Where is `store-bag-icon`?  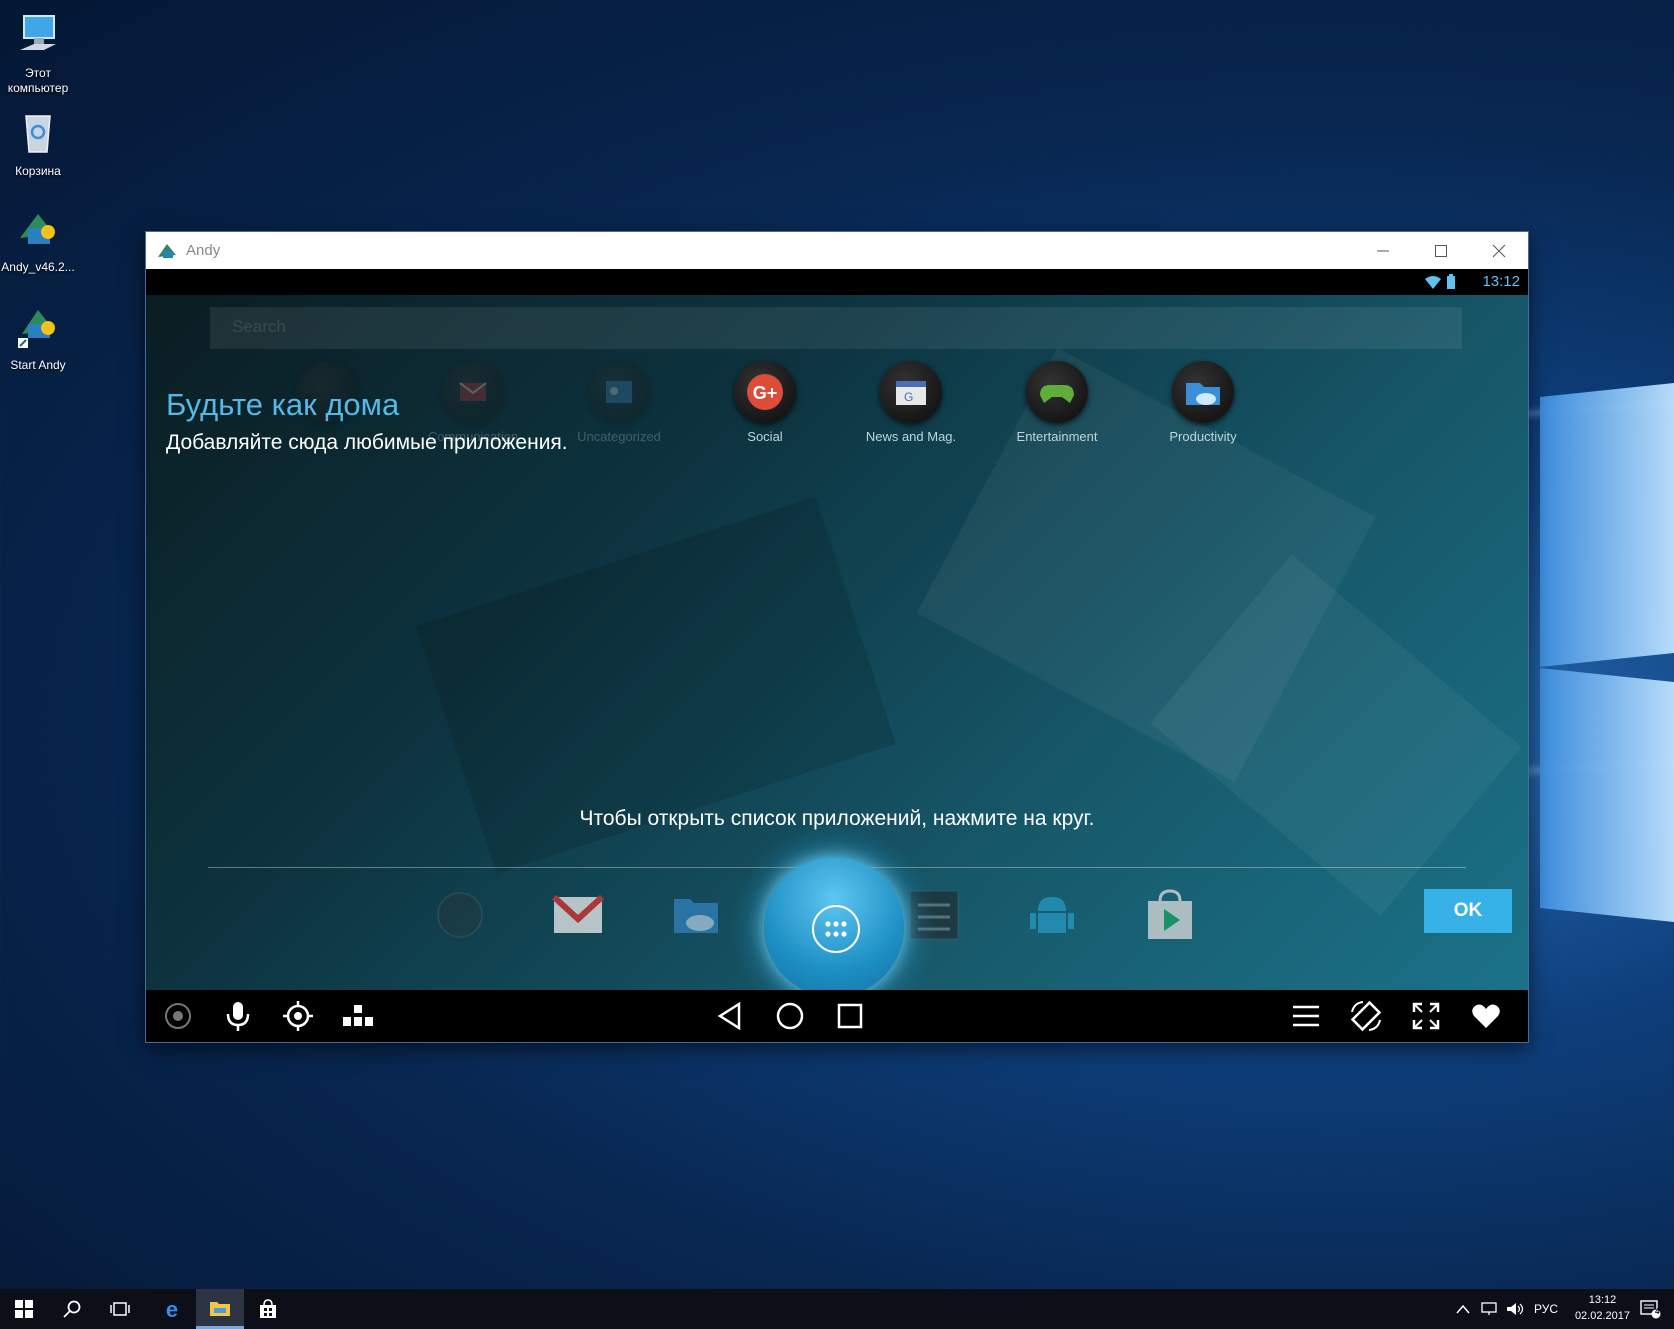 store-bag-icon is located at coordinates (268, 1308).